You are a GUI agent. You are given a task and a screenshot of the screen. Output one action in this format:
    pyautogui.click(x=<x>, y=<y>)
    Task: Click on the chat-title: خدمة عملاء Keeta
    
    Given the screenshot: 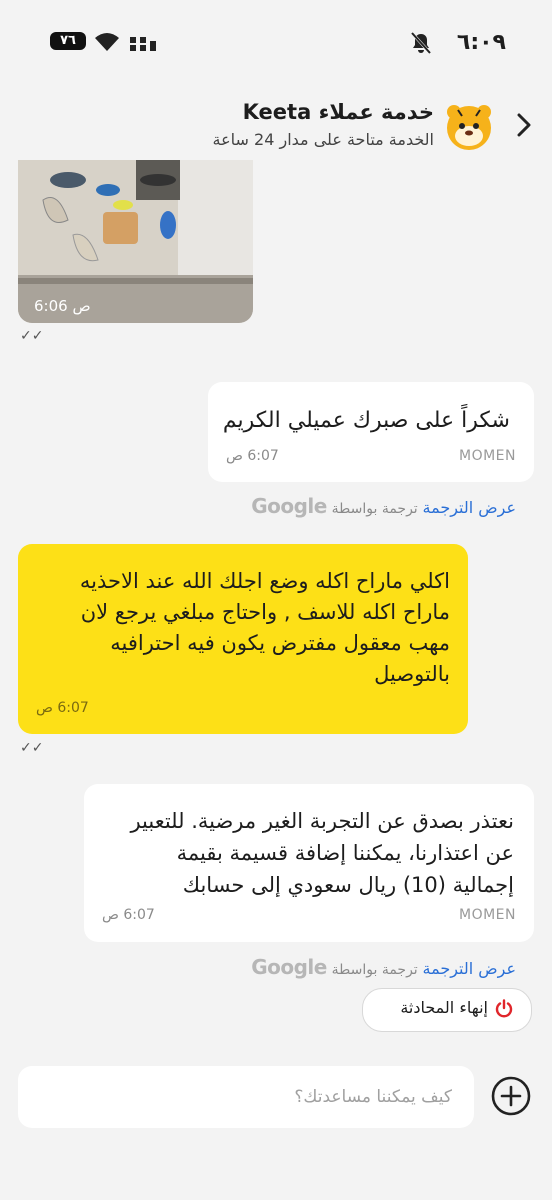 What is the action you would take?
    pyautogui.click(x=338, y=112)
    